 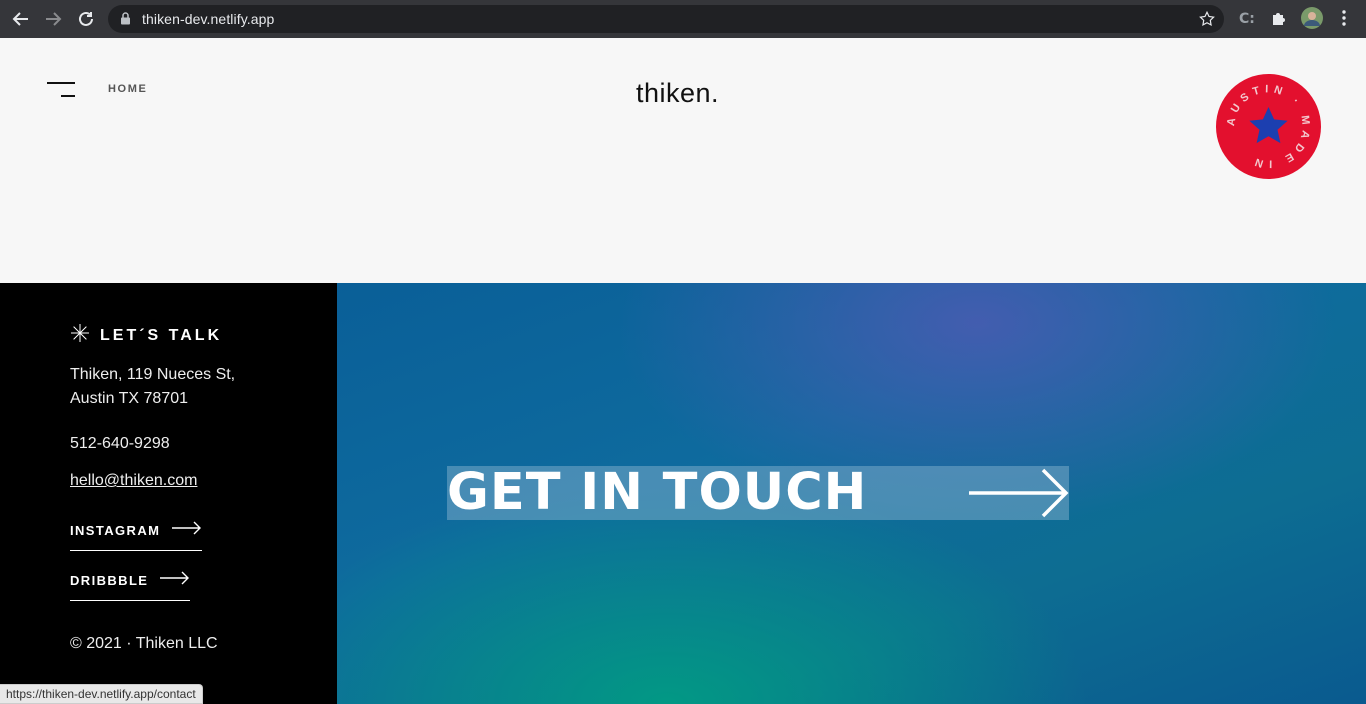 What do you see at coordinates (129, 398) in the screenshot?
I see `address-line-2: Austin TX 78701` at bounding box center [129, 398].